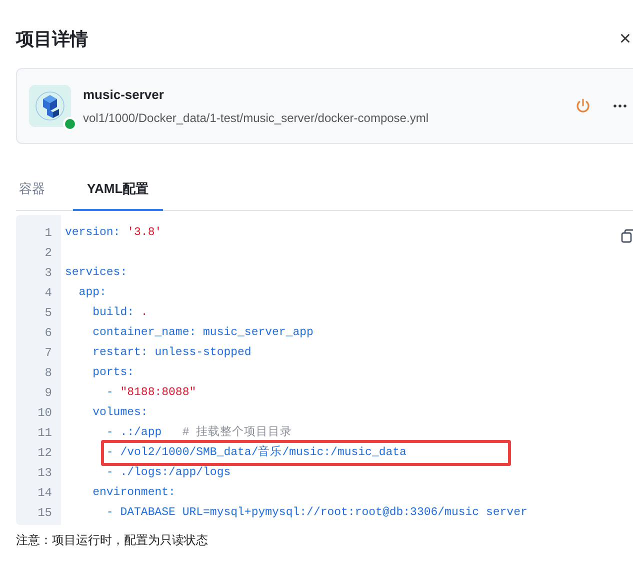 Image resolution: width=633 pixels, height=566 pixels. What do you see at coordinates (255, 118) in the screenshot?
I see `project-path: vol1/1000/Docker_data/1-test/music_server/docker-compose.yml` at bounding box center [255, 118].